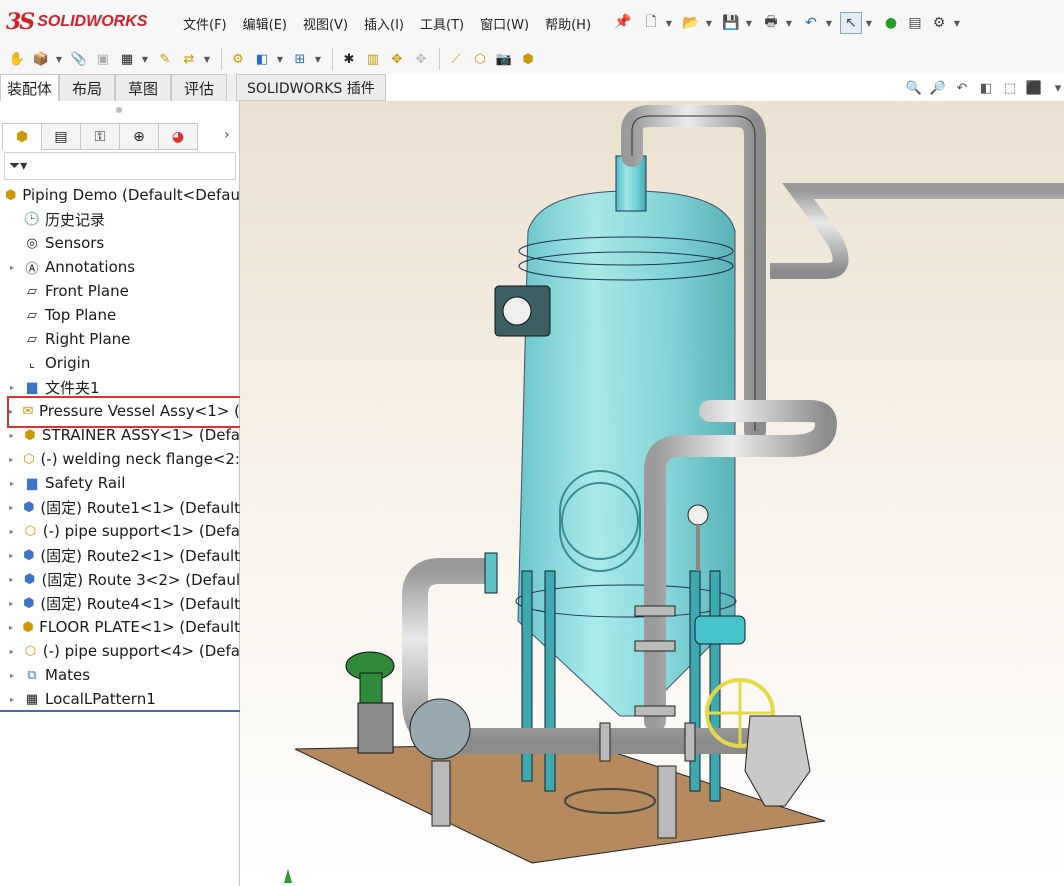 The image size is (1064, 886). Describe the element at coordinates (504, 59) in the screenshot. I see `take-snapshot-icon: 📷` at that location.